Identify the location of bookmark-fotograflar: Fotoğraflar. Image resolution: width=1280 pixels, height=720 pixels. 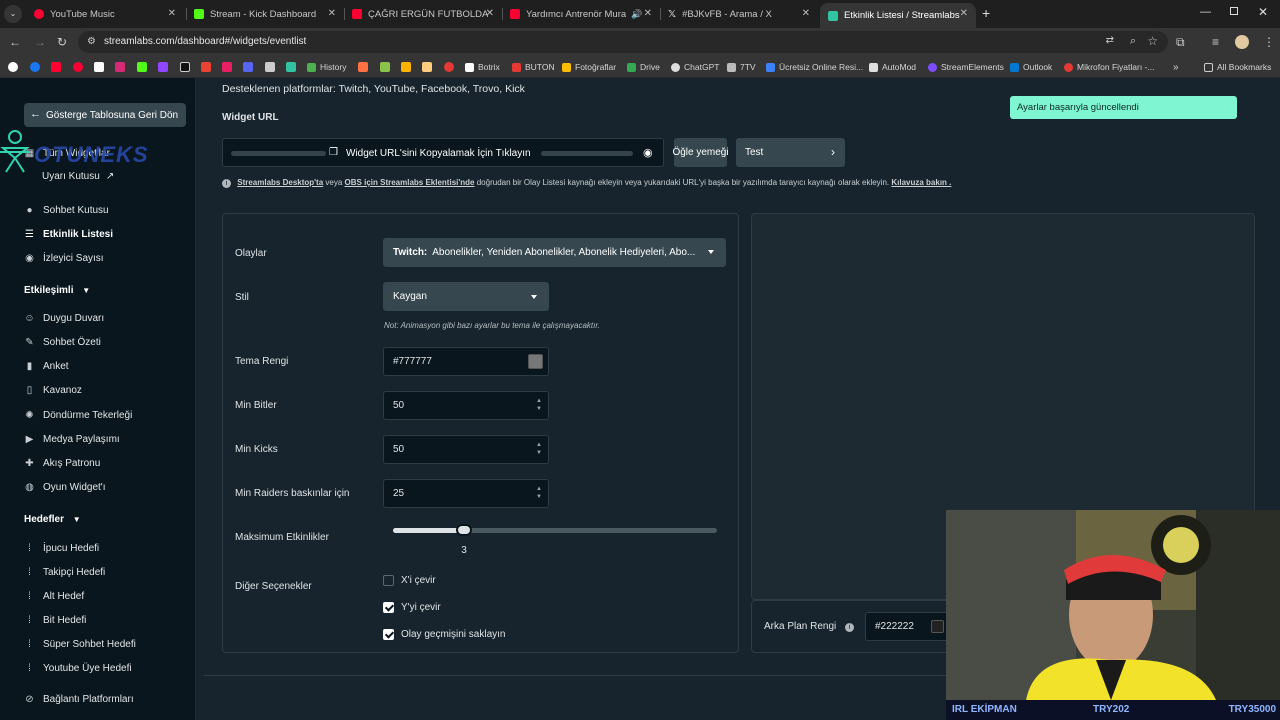
(589, 67).